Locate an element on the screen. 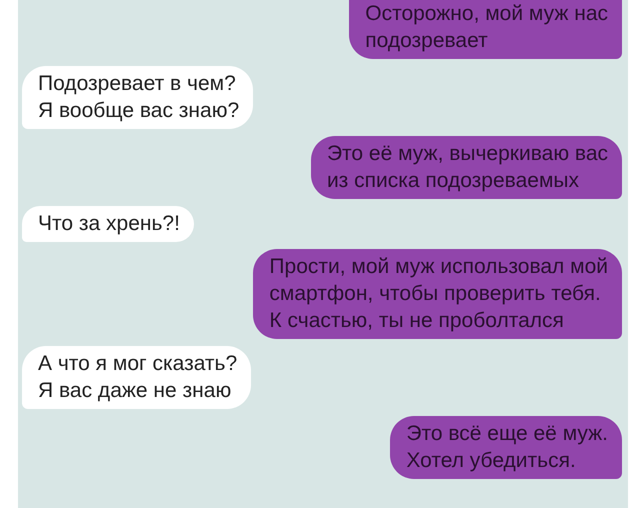  received-message: Подозревает в чем? Я вообще вас знаю? is located at coordinates (138, 97).